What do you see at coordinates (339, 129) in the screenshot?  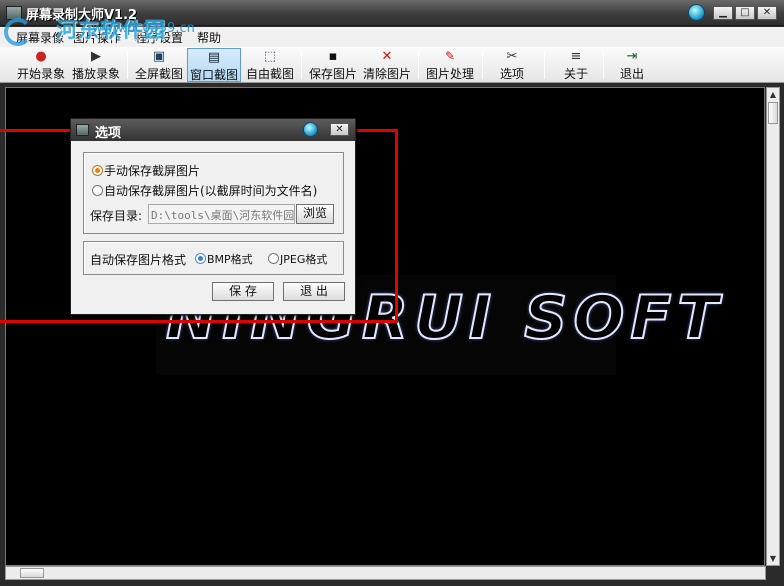 I see `dialog-close-button: ✕` at bounding box center [339, 129].